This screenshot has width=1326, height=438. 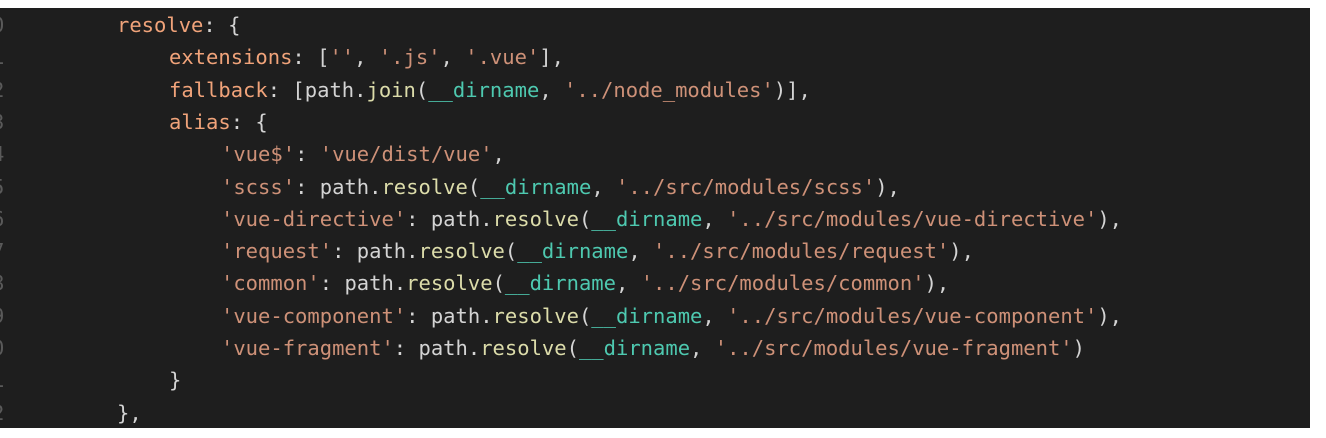 I want to click on code-token: extensions, so click(x=231, y=57).